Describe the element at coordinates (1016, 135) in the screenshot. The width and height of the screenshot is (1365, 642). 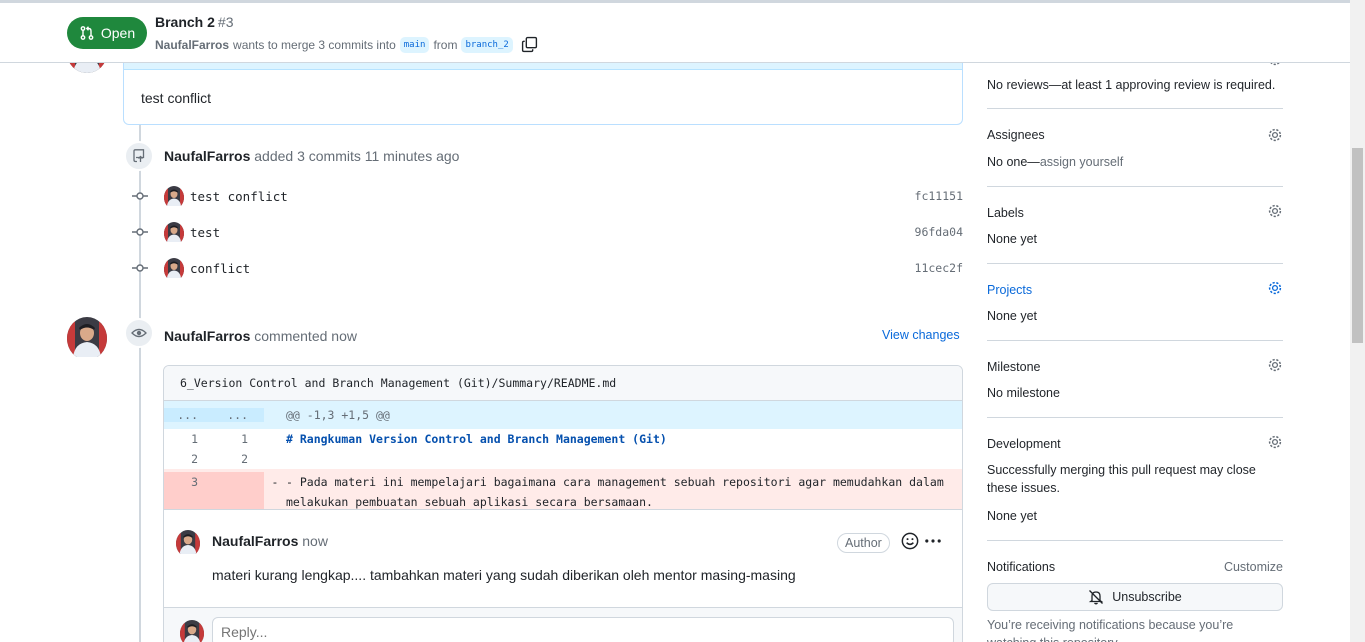
I see `assignees-title: Assignees` at that location.